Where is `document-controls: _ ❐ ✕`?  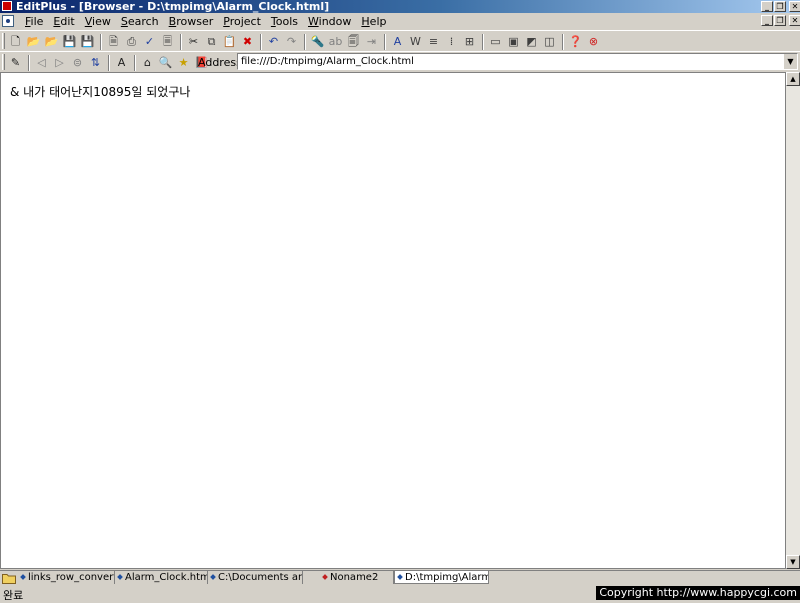 document-controls: _ ❐ ✕ is located at coordinates (780, 20).